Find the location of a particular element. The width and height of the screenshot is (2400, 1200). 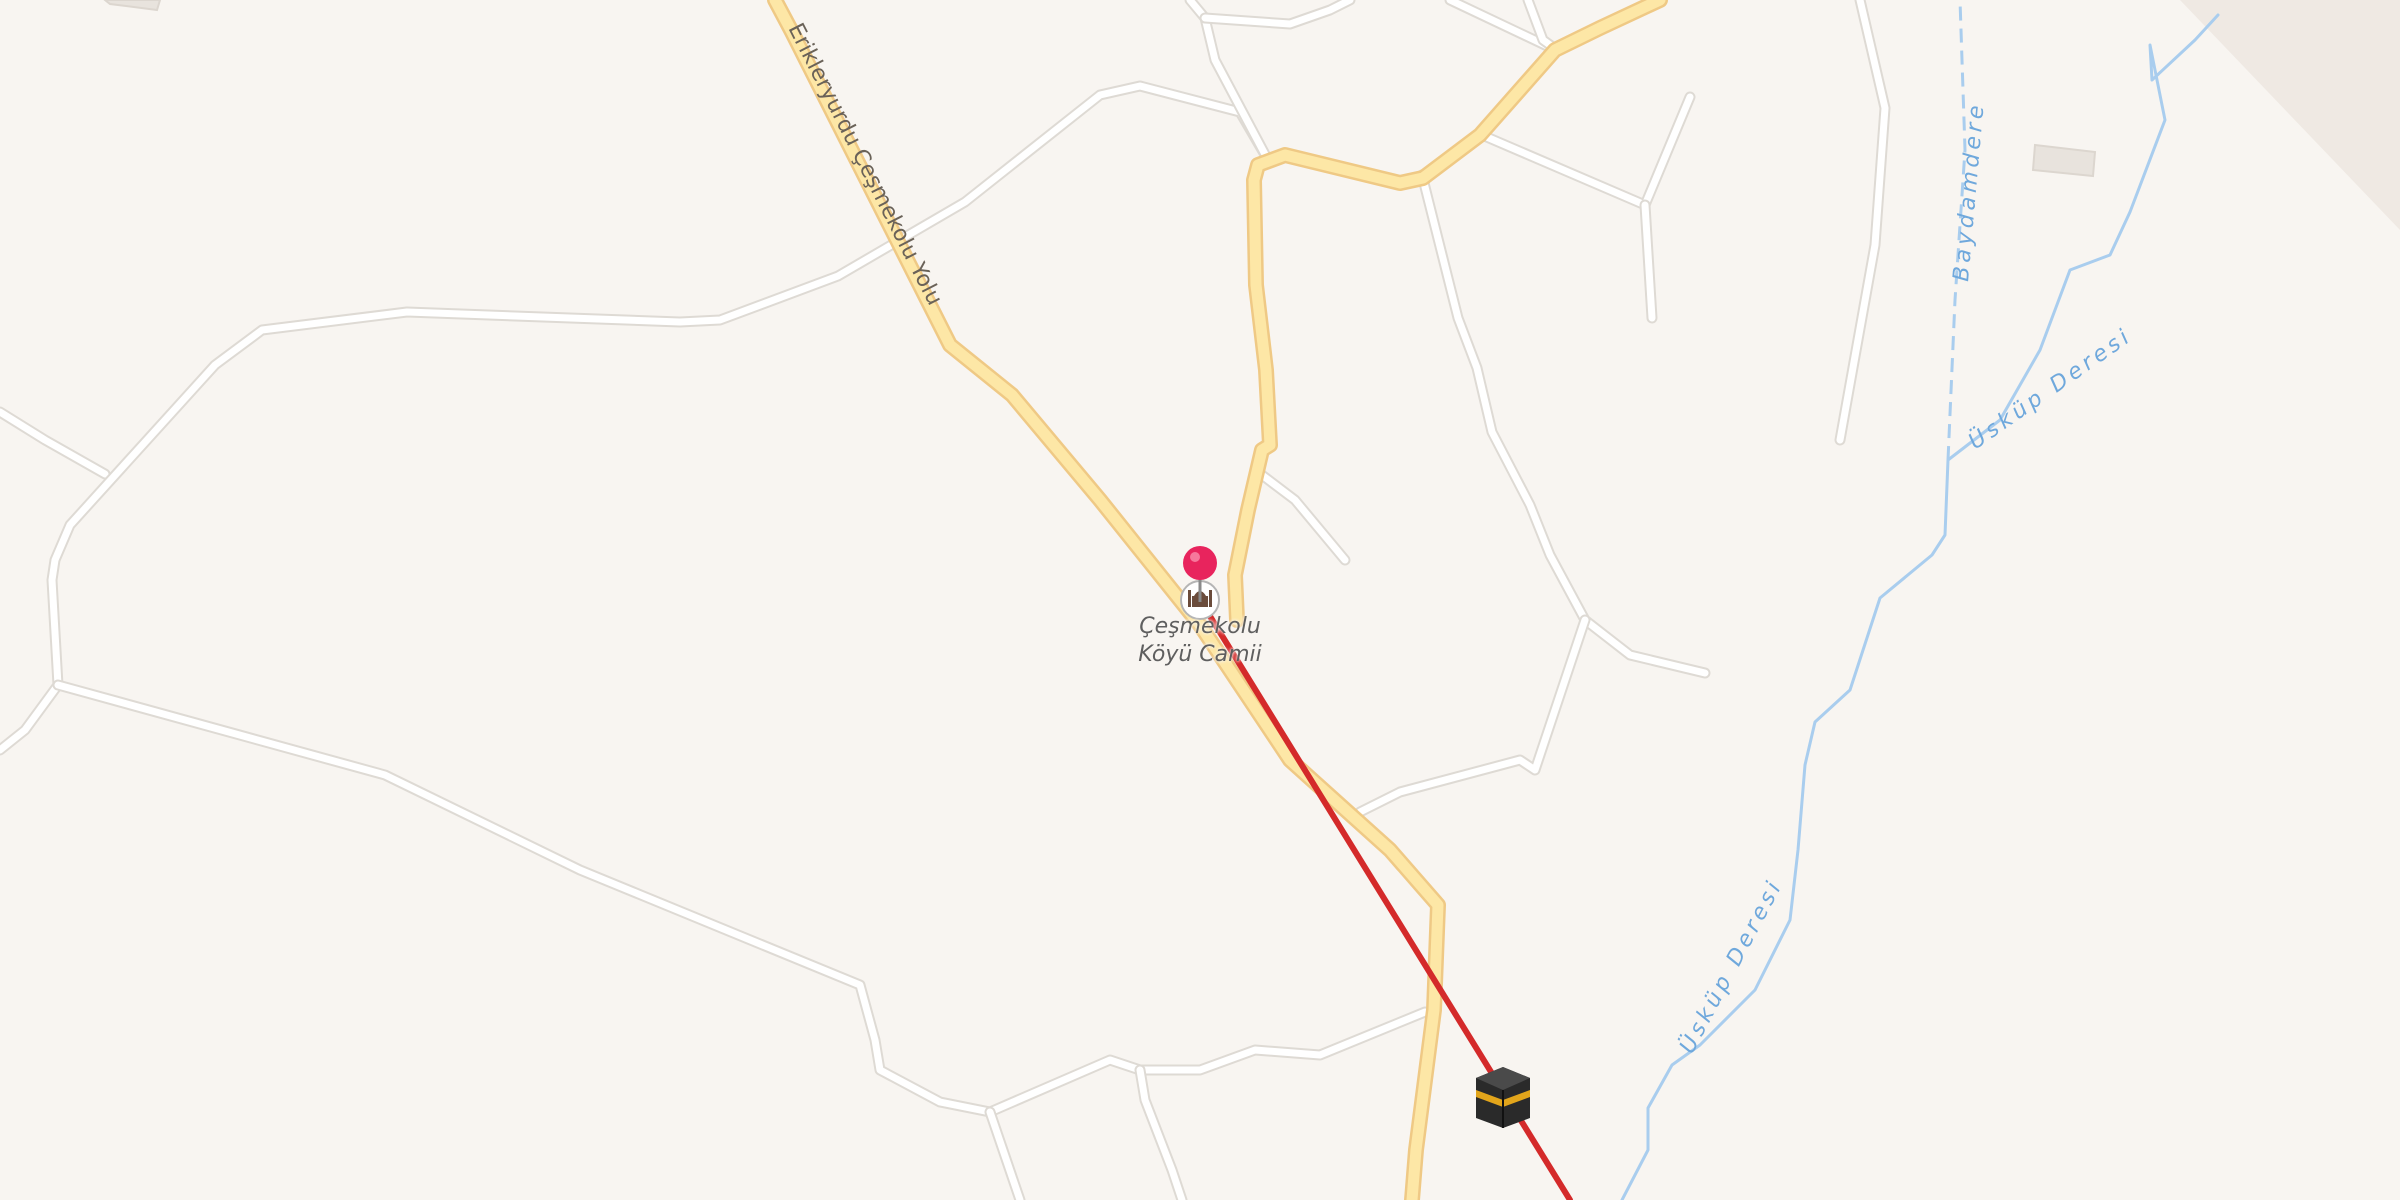

kaaba-icon is located at coordinates (1503, 1097).